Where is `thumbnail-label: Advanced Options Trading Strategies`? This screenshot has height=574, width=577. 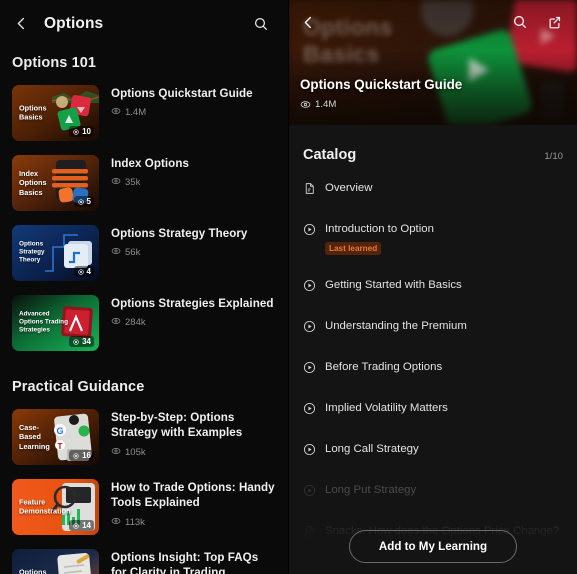
thumbnail-label: Advanced Options Trading Strategies is located at coordinates (43, 322).